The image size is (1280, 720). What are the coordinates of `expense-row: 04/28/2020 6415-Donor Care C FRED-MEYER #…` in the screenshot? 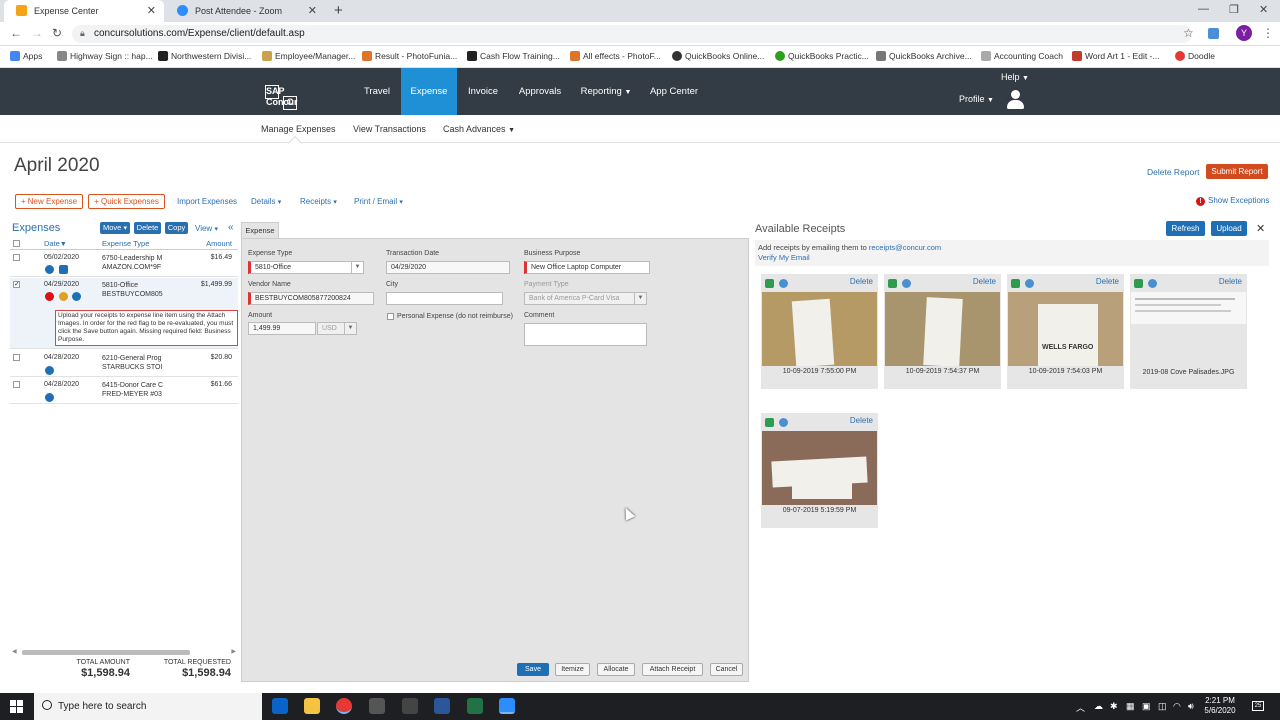 It's located at (124, 391).